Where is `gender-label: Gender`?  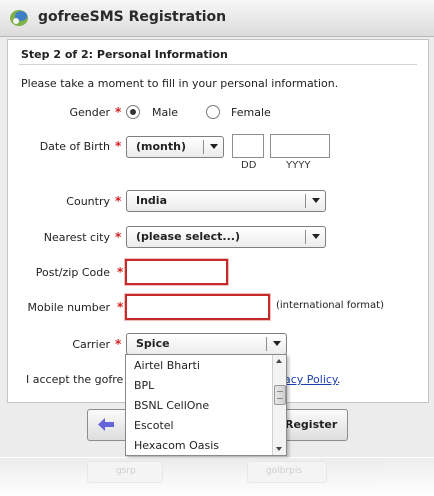 gender-label: Gender is located at coordinates (89, 112).